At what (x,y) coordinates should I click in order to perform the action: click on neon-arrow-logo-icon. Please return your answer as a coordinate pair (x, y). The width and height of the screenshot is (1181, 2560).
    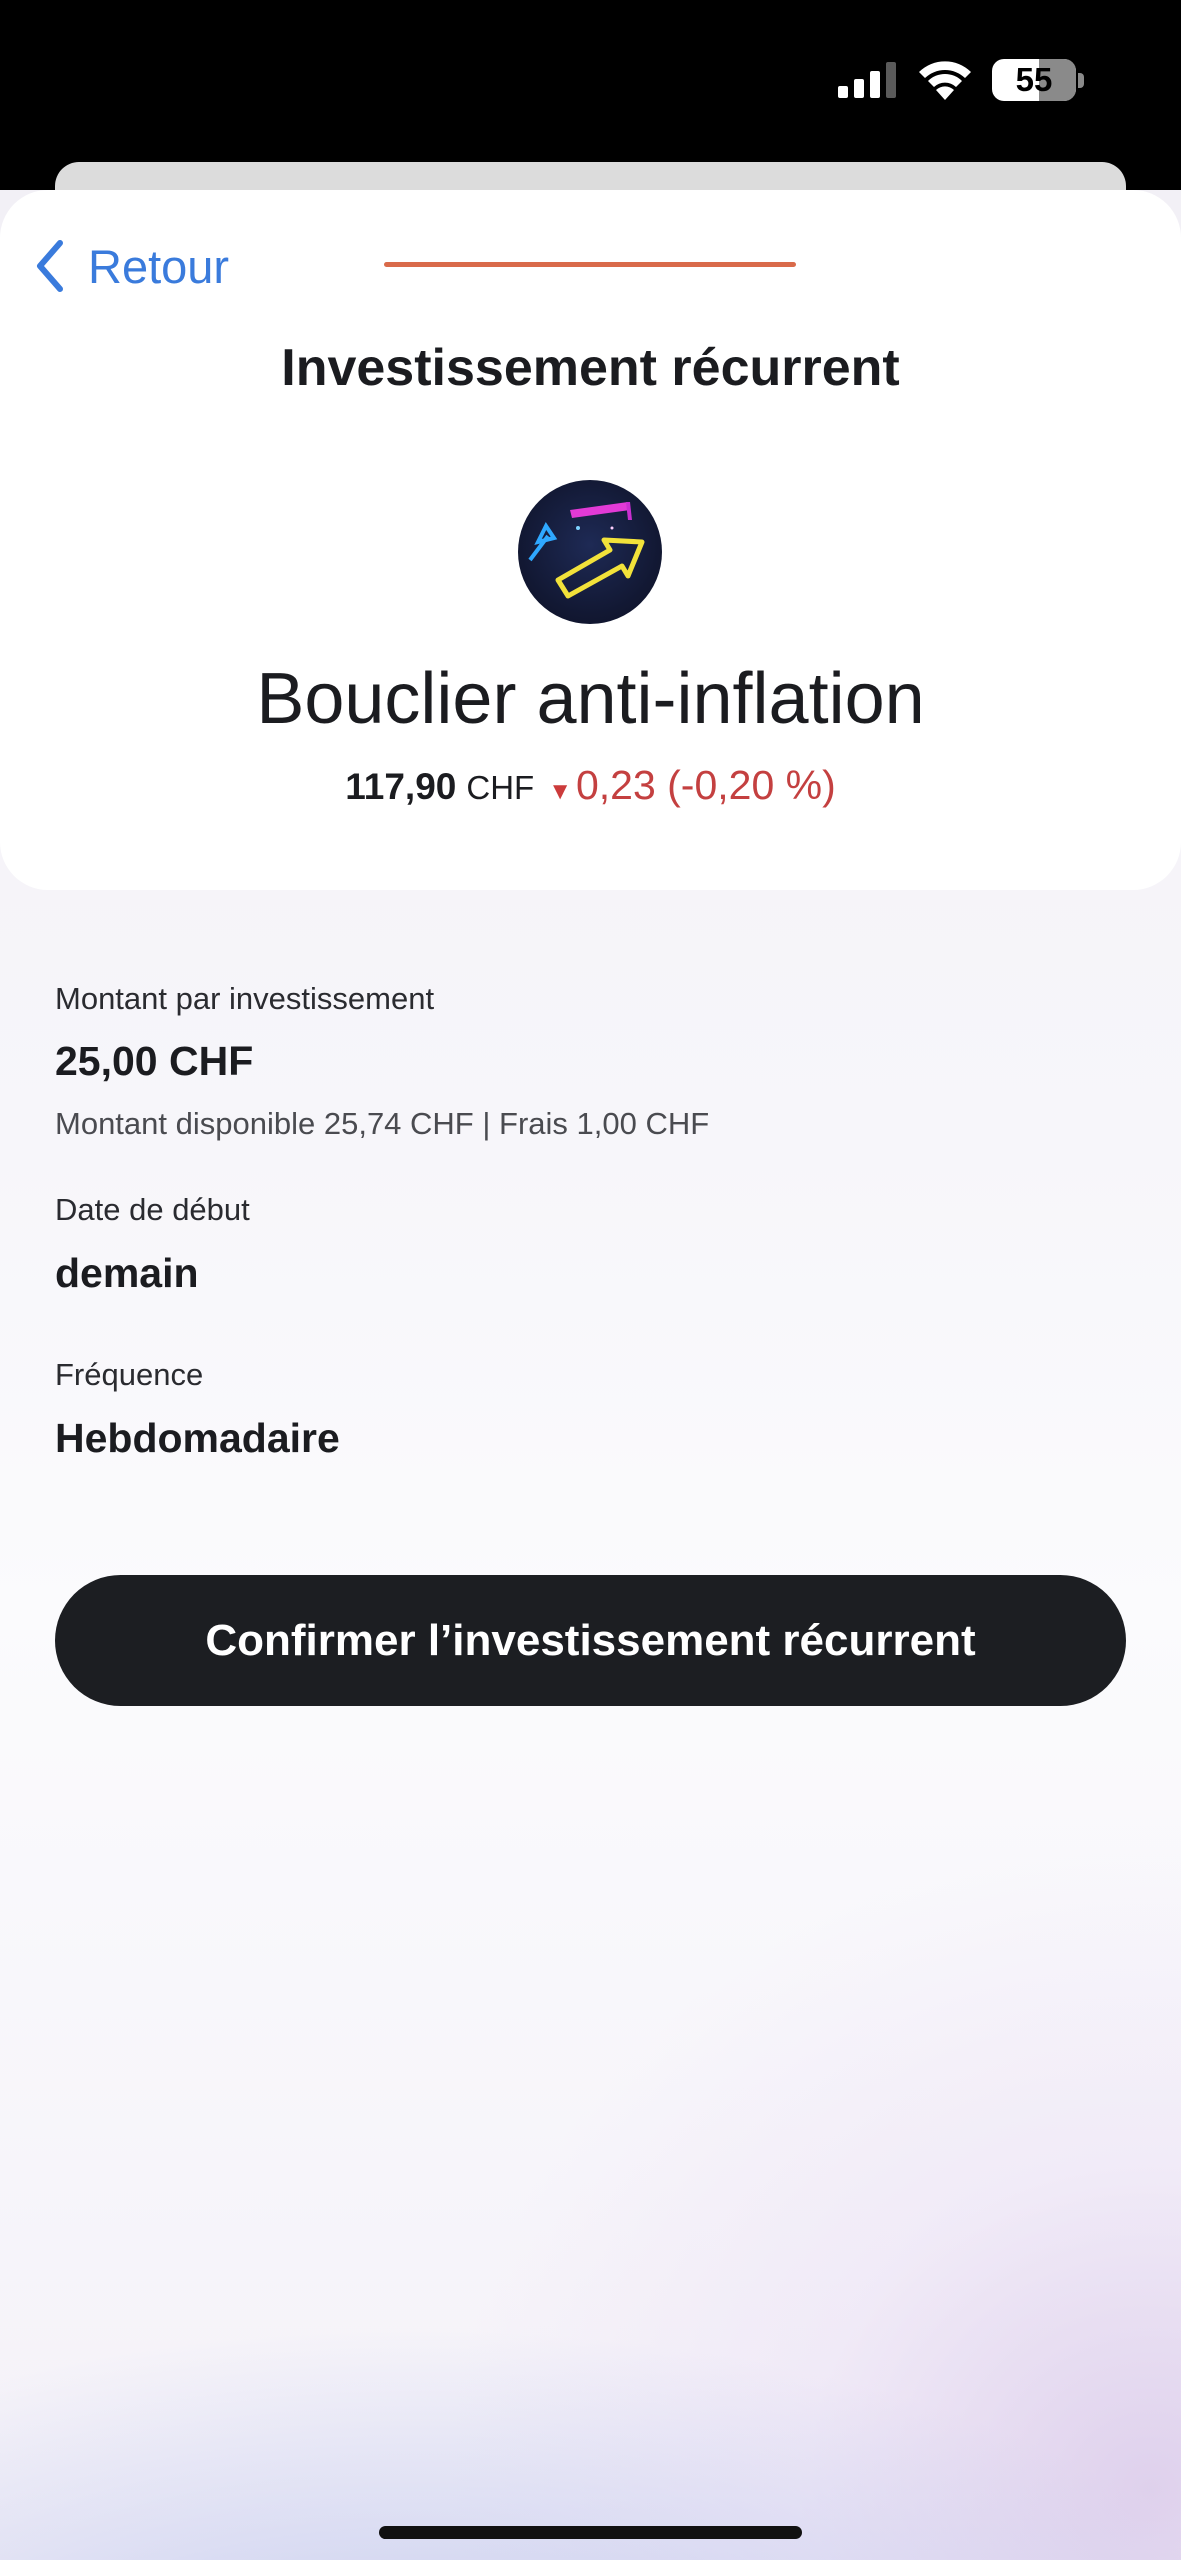
    Looking at the image, I should click on (590, 552).